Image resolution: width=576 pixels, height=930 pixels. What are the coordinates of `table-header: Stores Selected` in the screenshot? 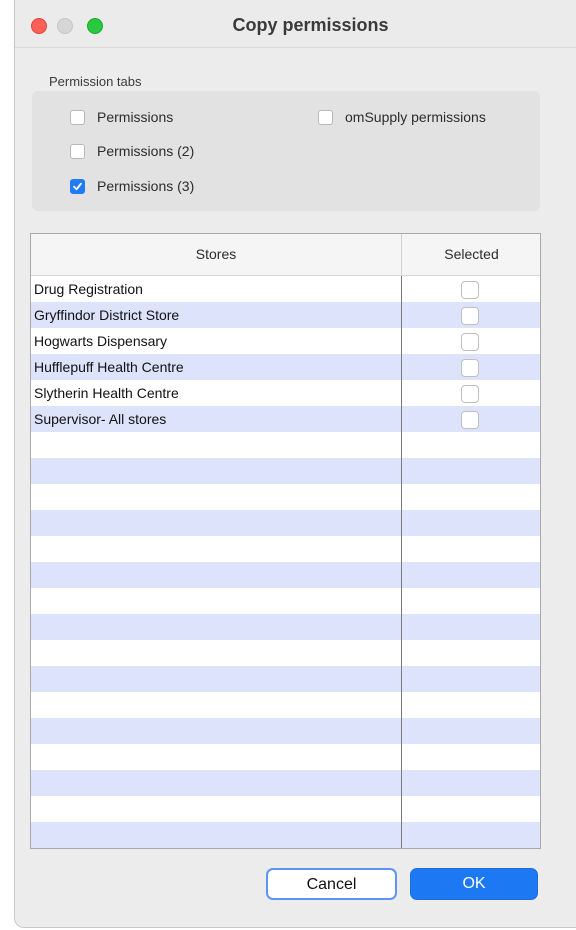 It's located at (285, 255).